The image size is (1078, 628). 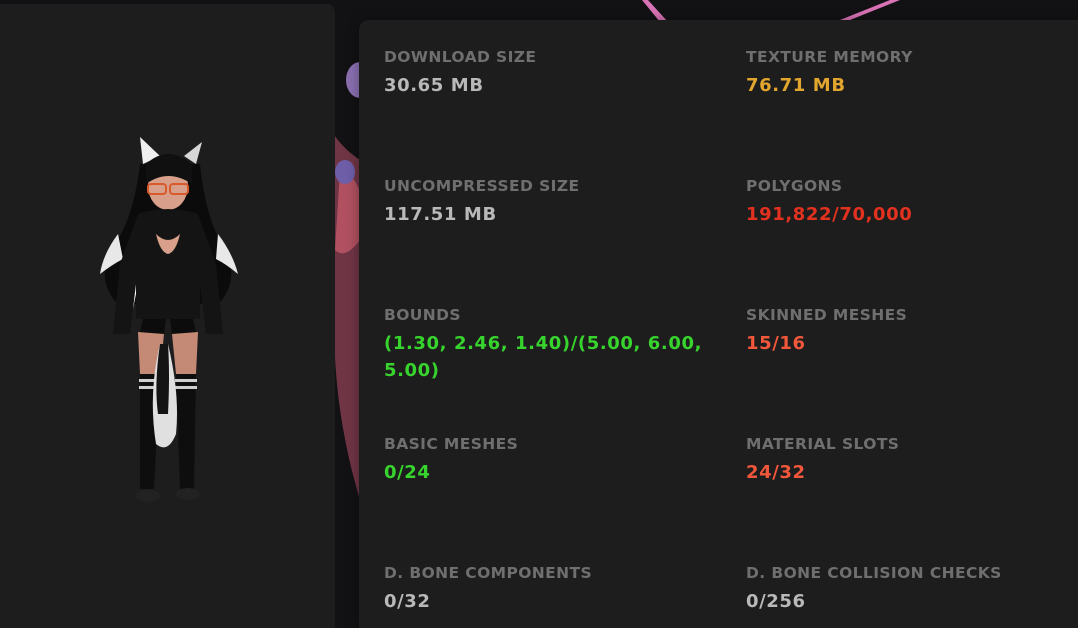 What do you see at coordinates (440, 214) in the screenshot?
I see `stat-value: 117.51 MB` at bounding box center [440, 214].